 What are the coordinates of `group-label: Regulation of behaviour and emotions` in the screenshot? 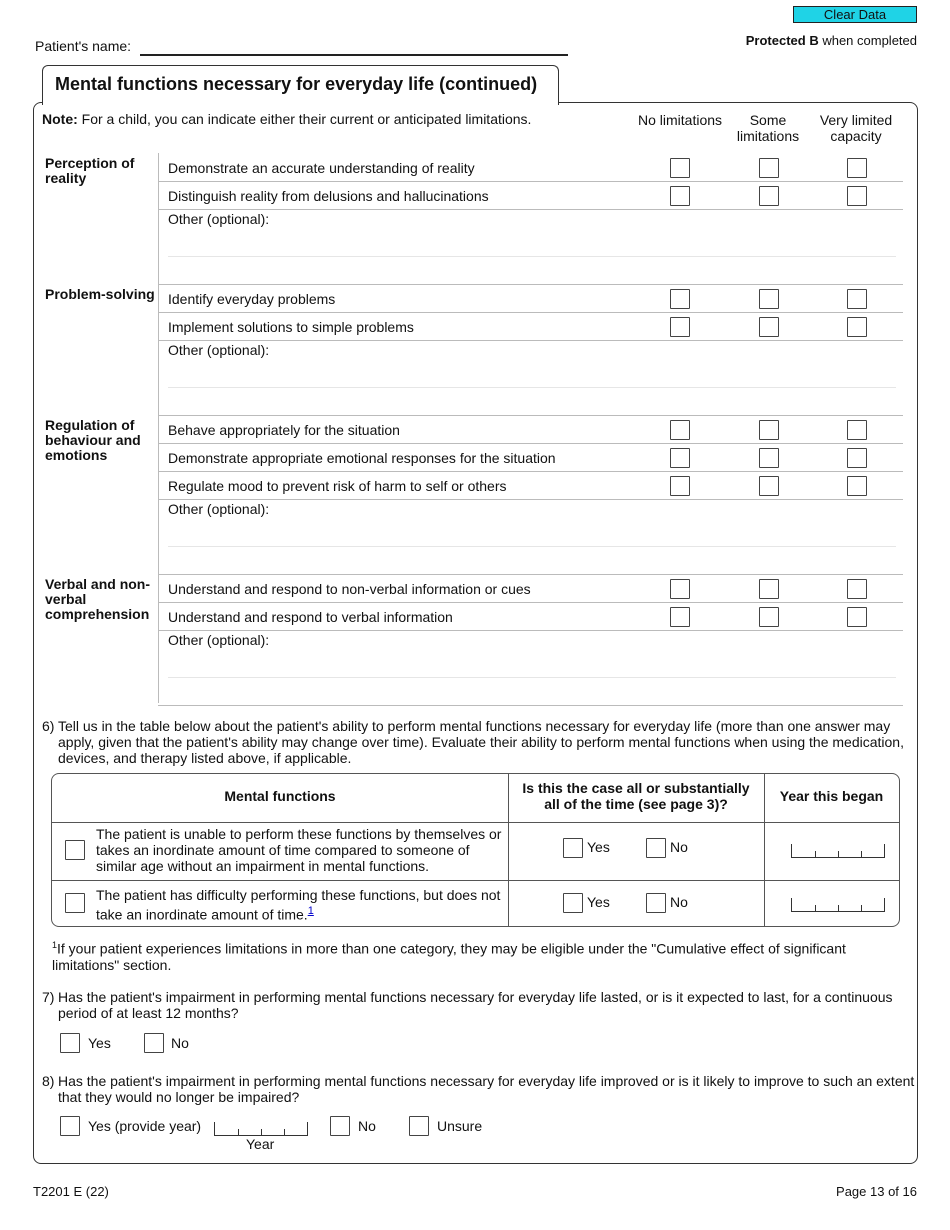 It's located at (93, 440).